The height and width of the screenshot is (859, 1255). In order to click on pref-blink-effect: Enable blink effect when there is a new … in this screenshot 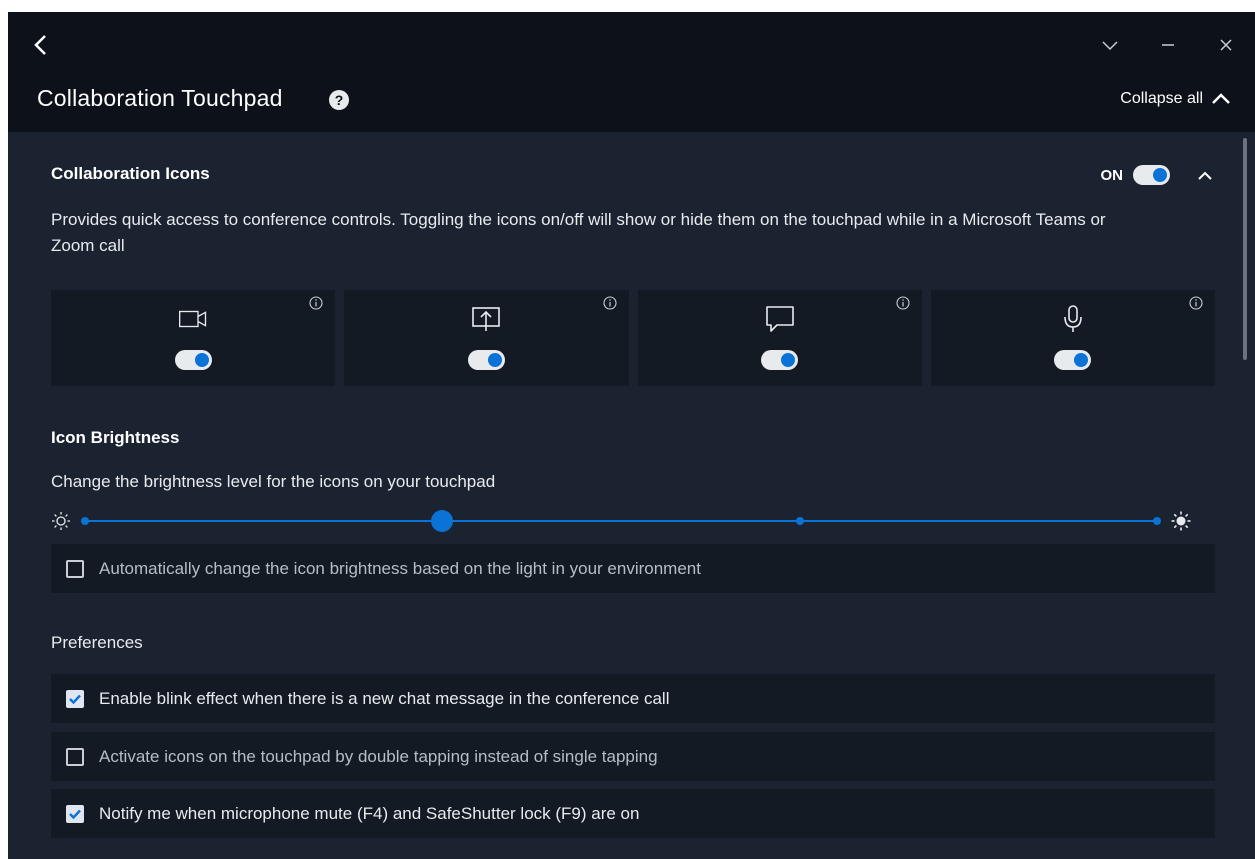, I will do `click(633, 698)`.